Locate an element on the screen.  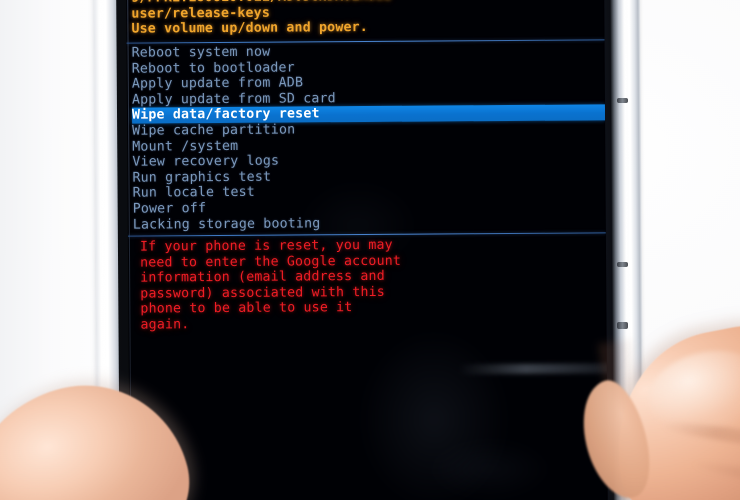
warning-line: again. is located at coordinates (165, 325).